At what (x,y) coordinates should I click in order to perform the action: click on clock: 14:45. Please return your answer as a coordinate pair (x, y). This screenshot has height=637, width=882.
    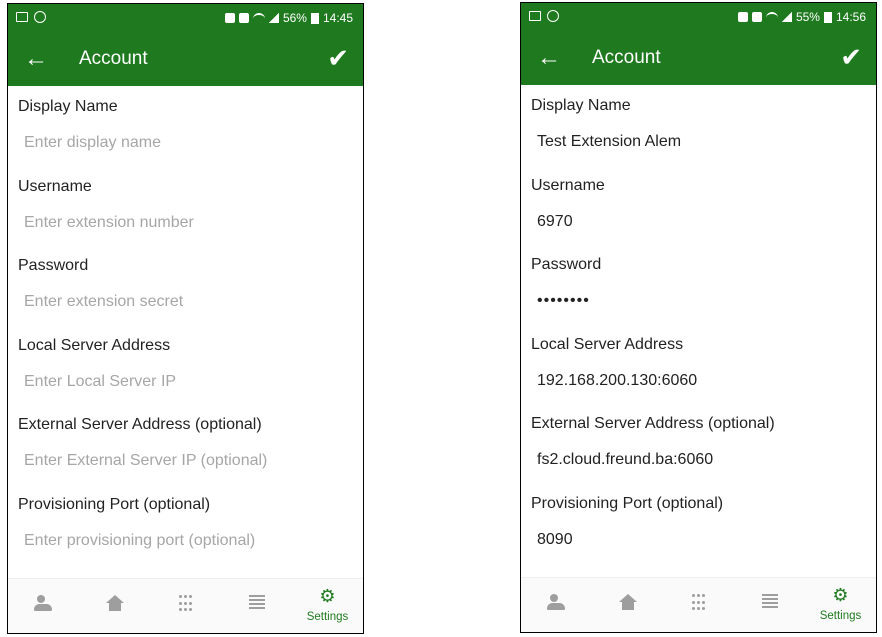
    Looking at the image, I should click on (337, 18).